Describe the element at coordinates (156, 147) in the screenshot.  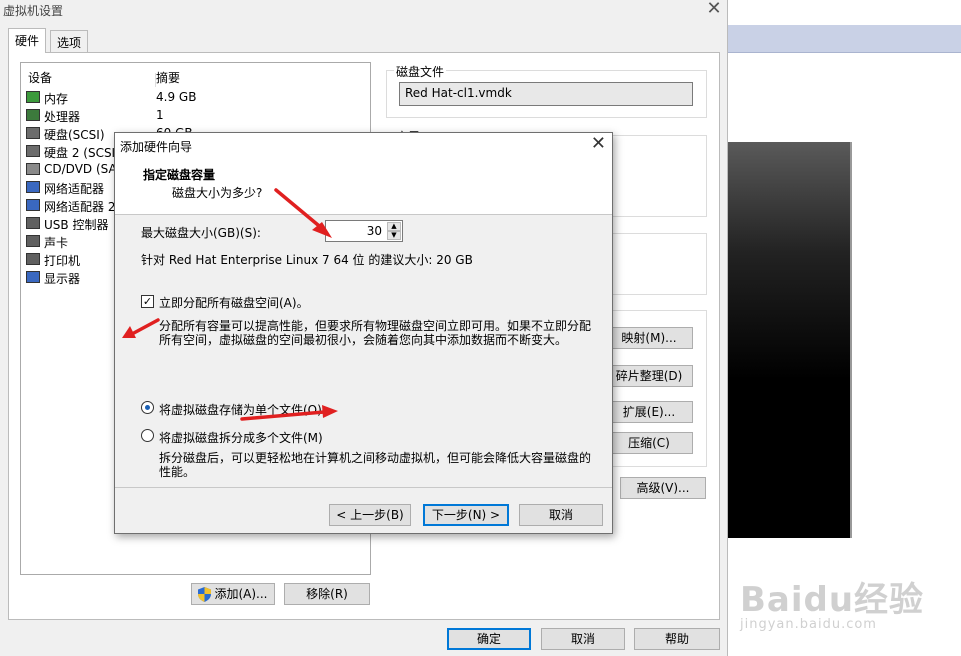
I see `dialog-title: 添加硬件向导` at that location.